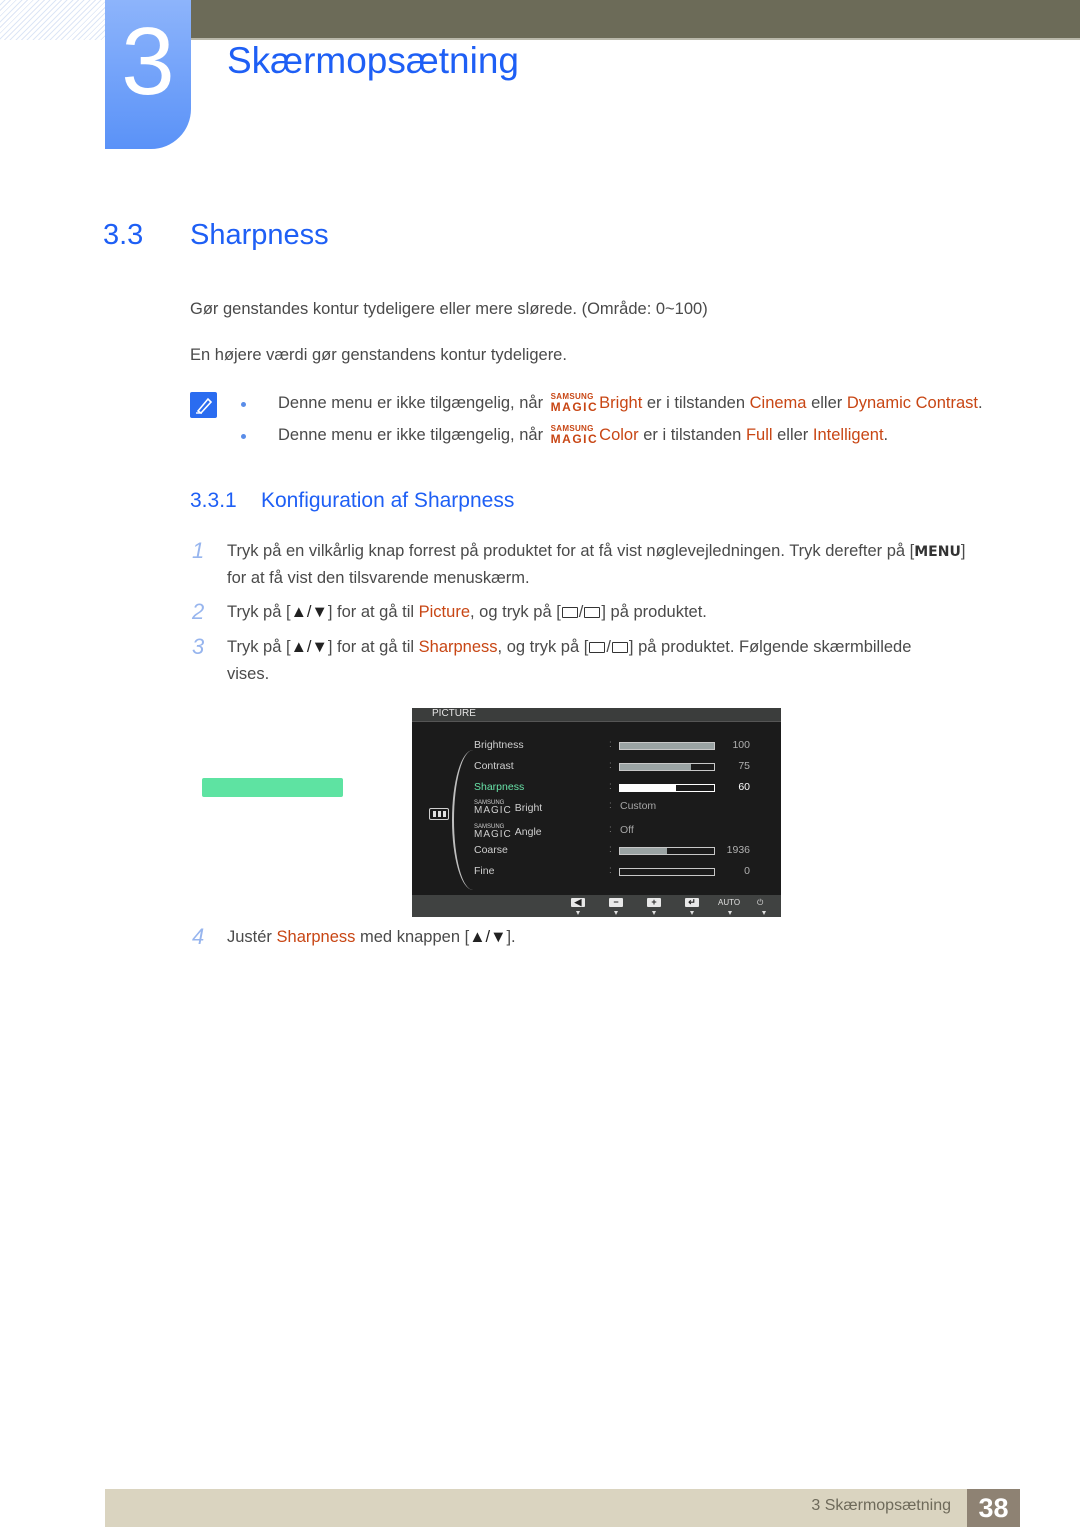 The image size is (1080, 1527). Describe the element at coordinates (937, 552) in the screenshot. I see `menu-key: MENU` at that location.